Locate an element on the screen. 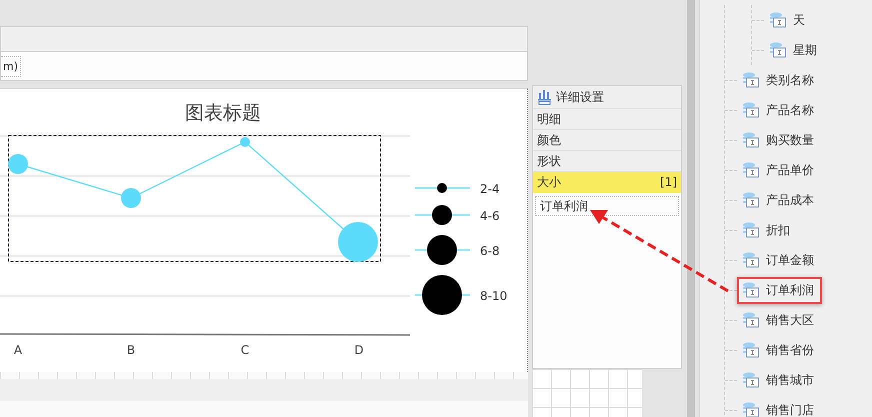 The image size is (872, 417). panel-title: 详细设置 is located at coordinates (580, 97).